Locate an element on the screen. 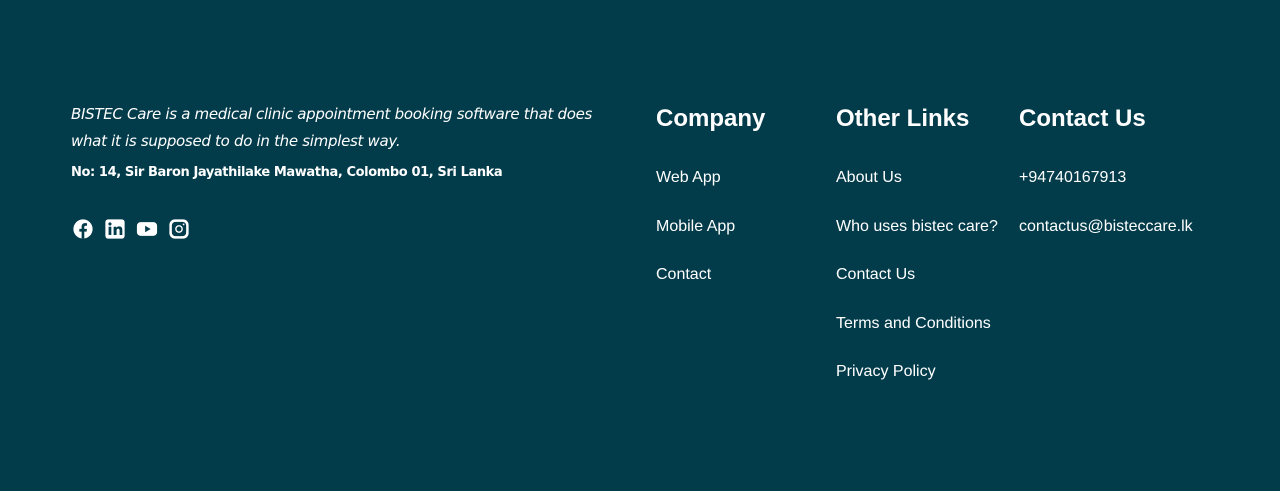 The image size is (1280, 491). youtube-link is located at coordinates (147, 229).